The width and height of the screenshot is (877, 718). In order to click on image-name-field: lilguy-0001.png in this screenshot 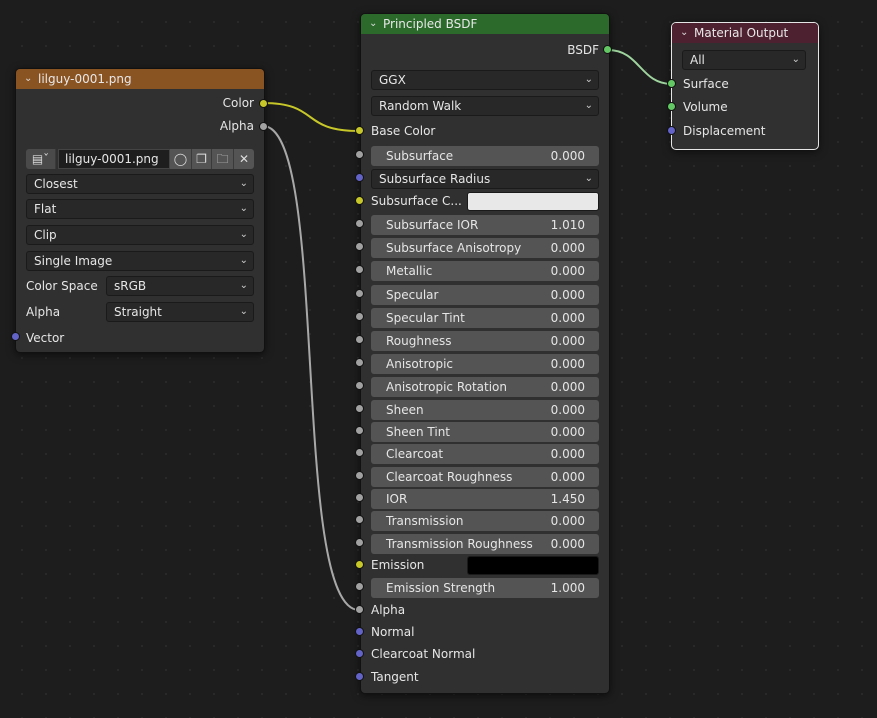, I will do `click(114, 159)`.